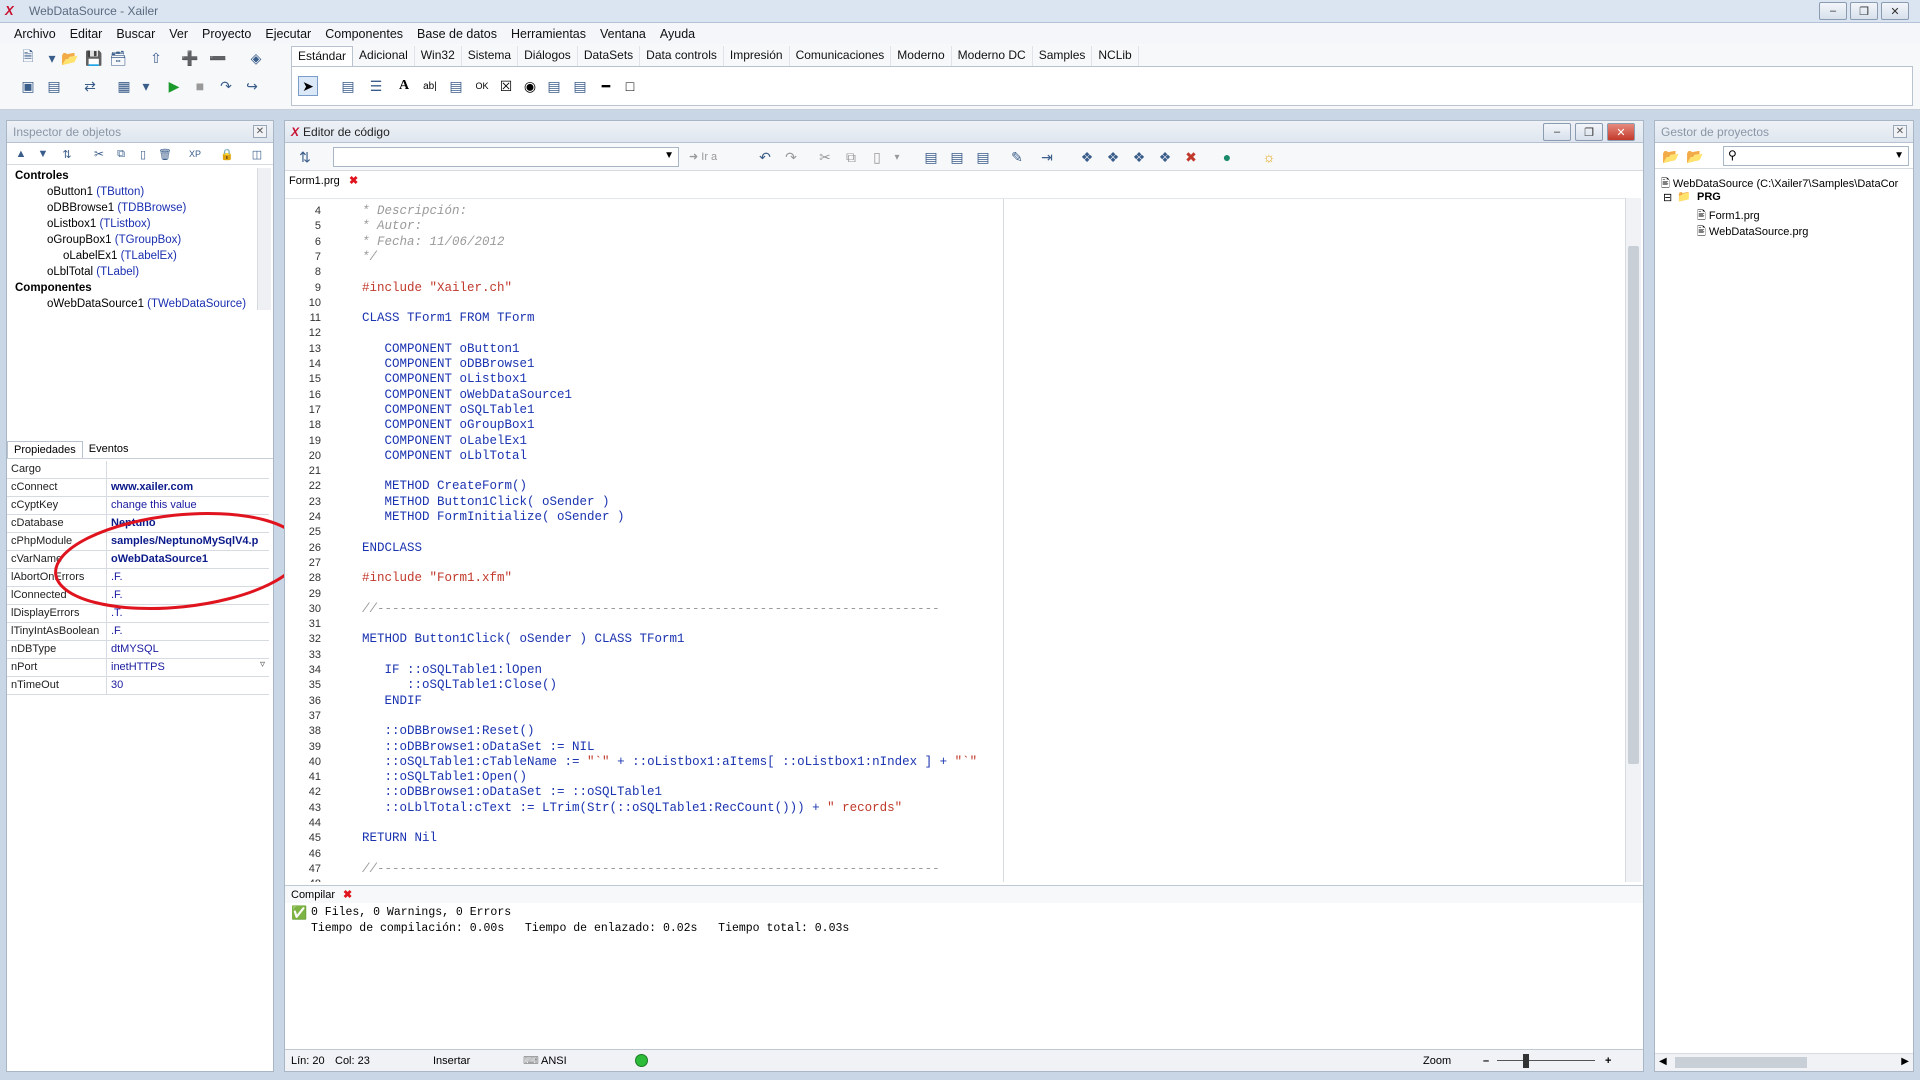  Describe the element at coordinates (957, 157) in the screenshot. I see `find-replace-icon: ▤` at that location.